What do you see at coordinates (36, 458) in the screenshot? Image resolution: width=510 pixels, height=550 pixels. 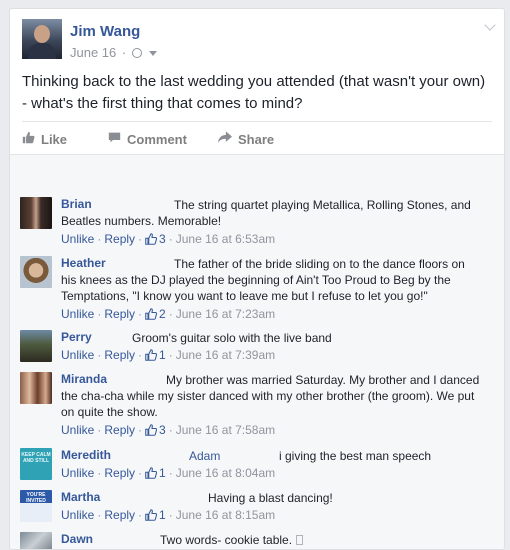 I see `avatar-text: KEEP CALM AND STILL` at bounding box center [36, 458].